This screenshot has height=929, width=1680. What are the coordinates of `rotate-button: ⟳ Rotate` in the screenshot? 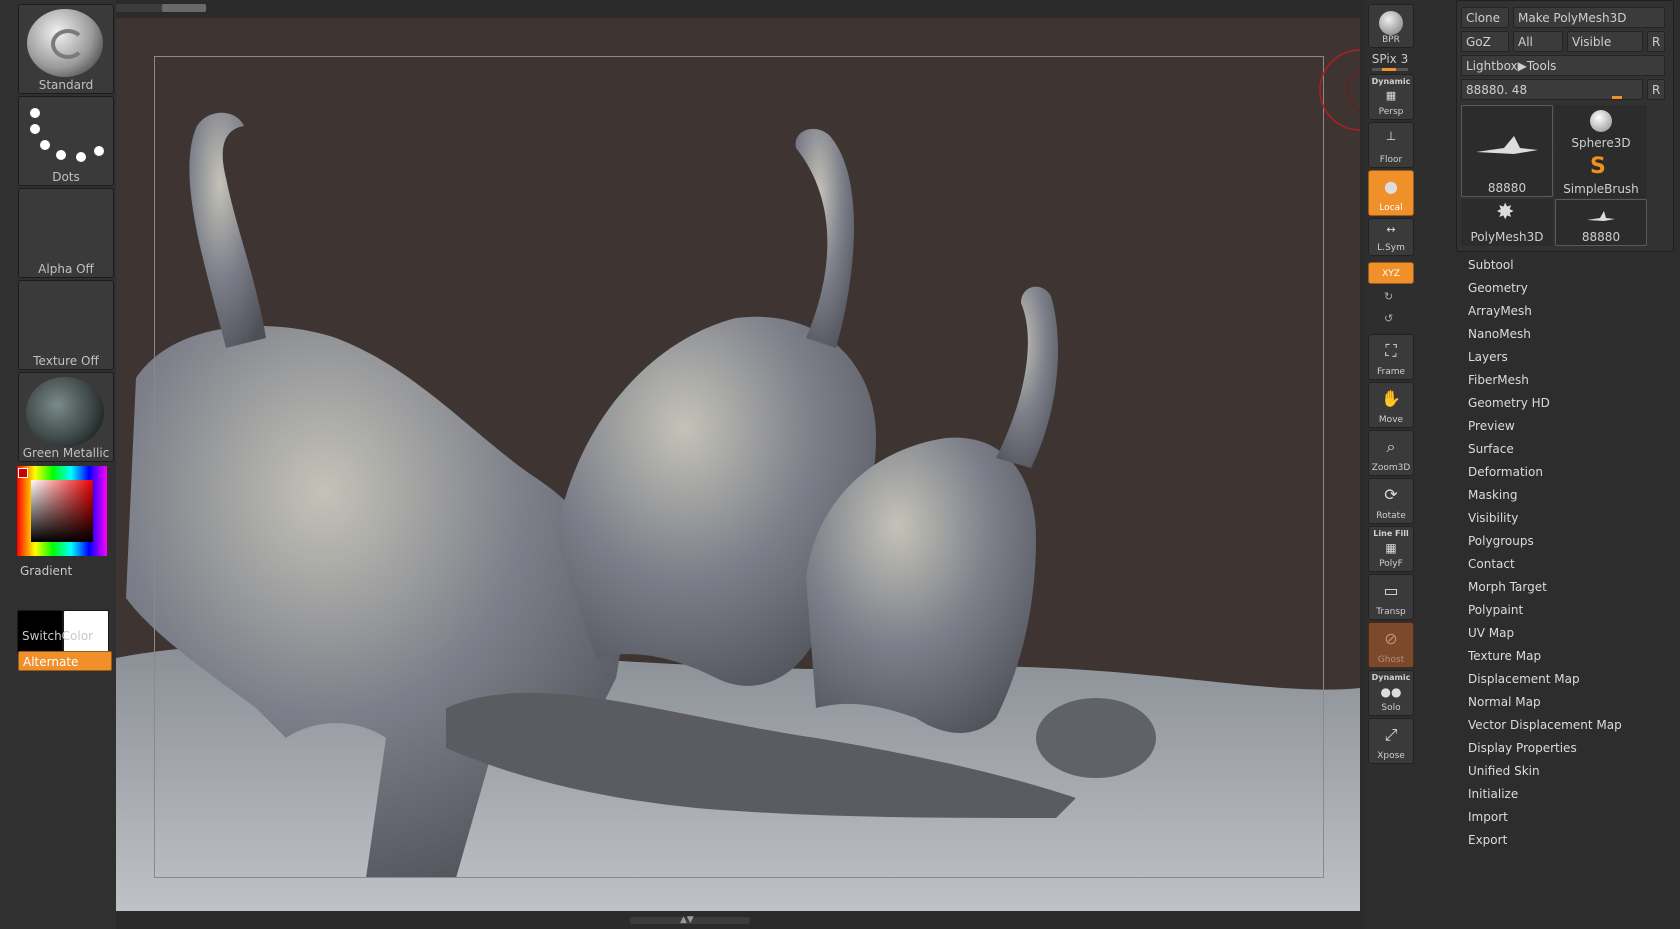 It's located at (1391, 501).